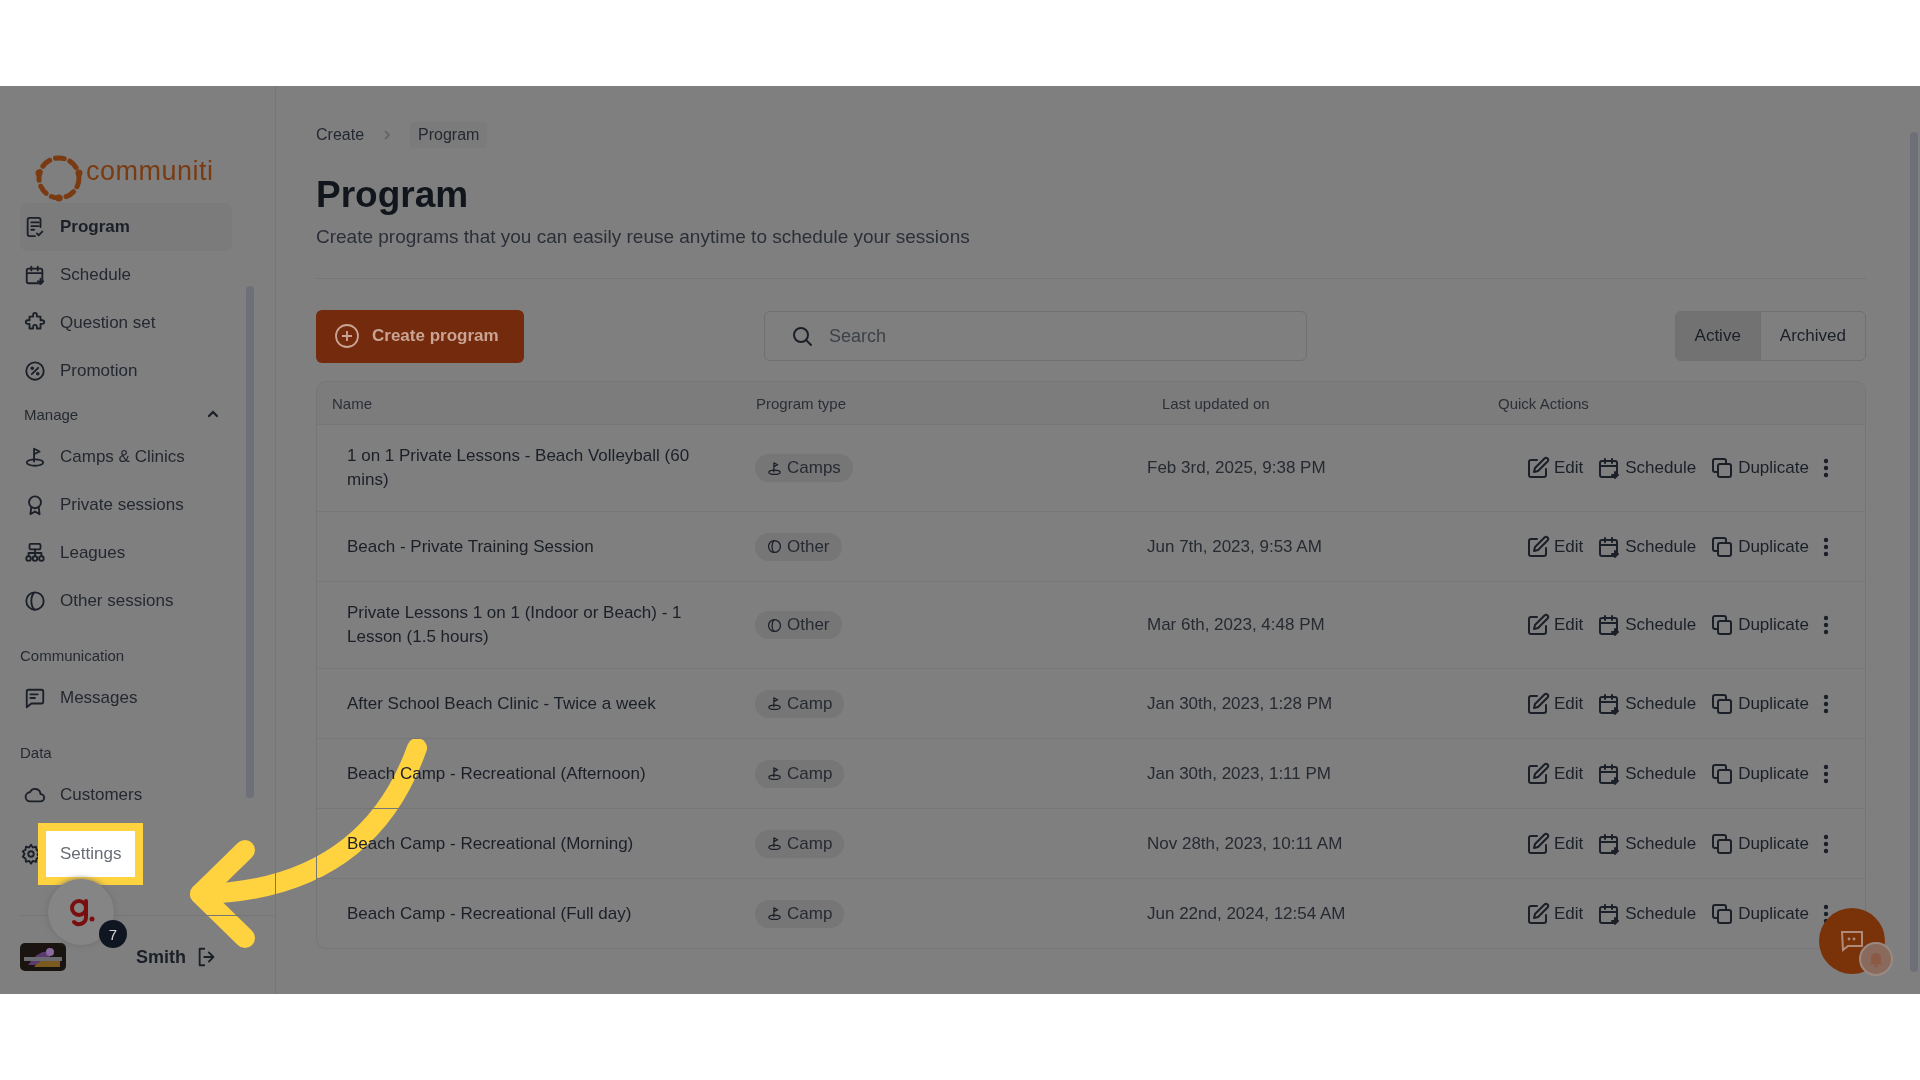 This screenshot has height=1080, width=1920. Describe the element at coordinates (126, 601) in the screenshot. I see `nav-item: Other sessions` at that location.